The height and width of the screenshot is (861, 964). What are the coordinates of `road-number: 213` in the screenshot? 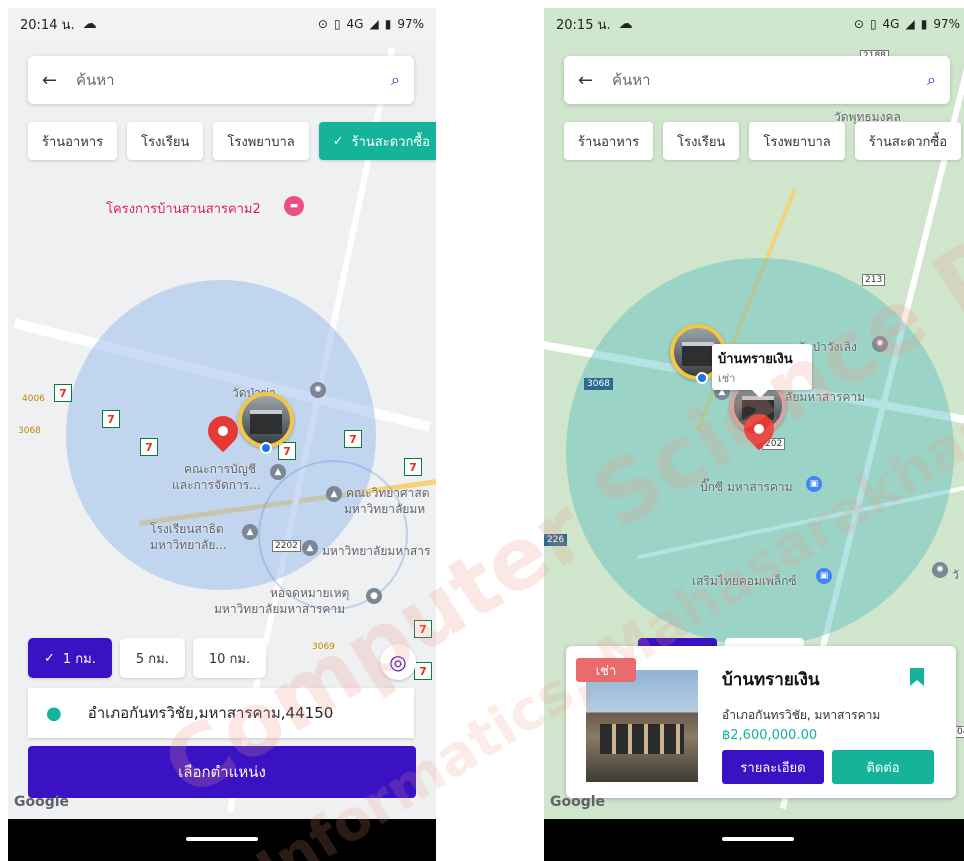 It's located at (874, 280).